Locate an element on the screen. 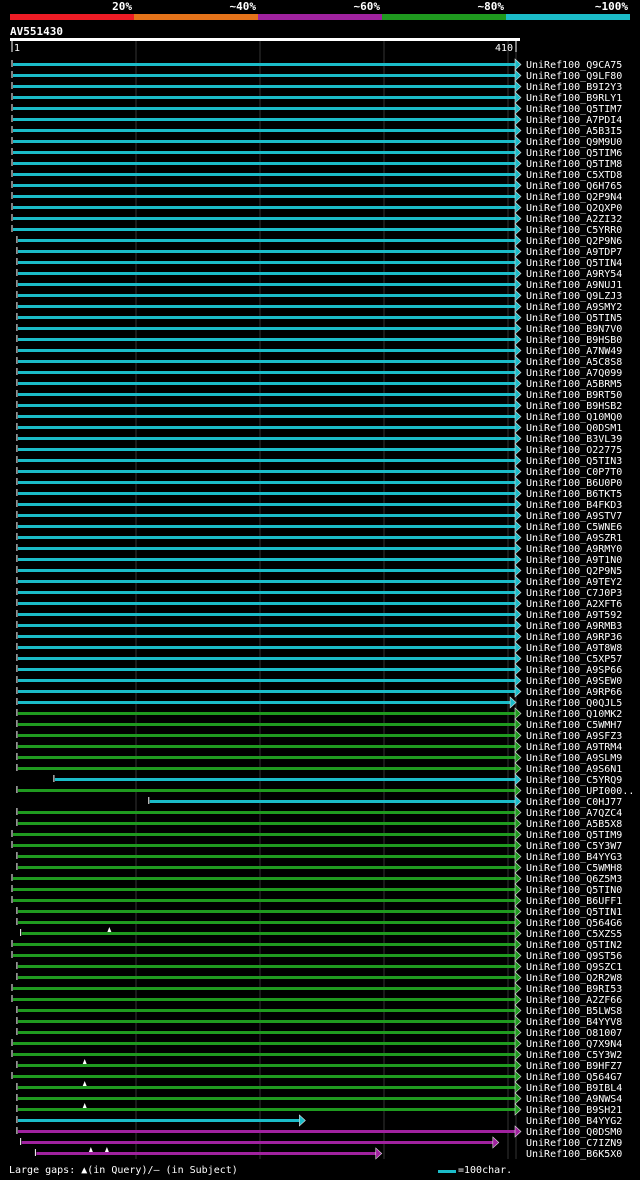 The height and width of the screenshot is (1180, 640). hit-name-label: UniRef100_A7NW49 is located at coordinates (574, 351).